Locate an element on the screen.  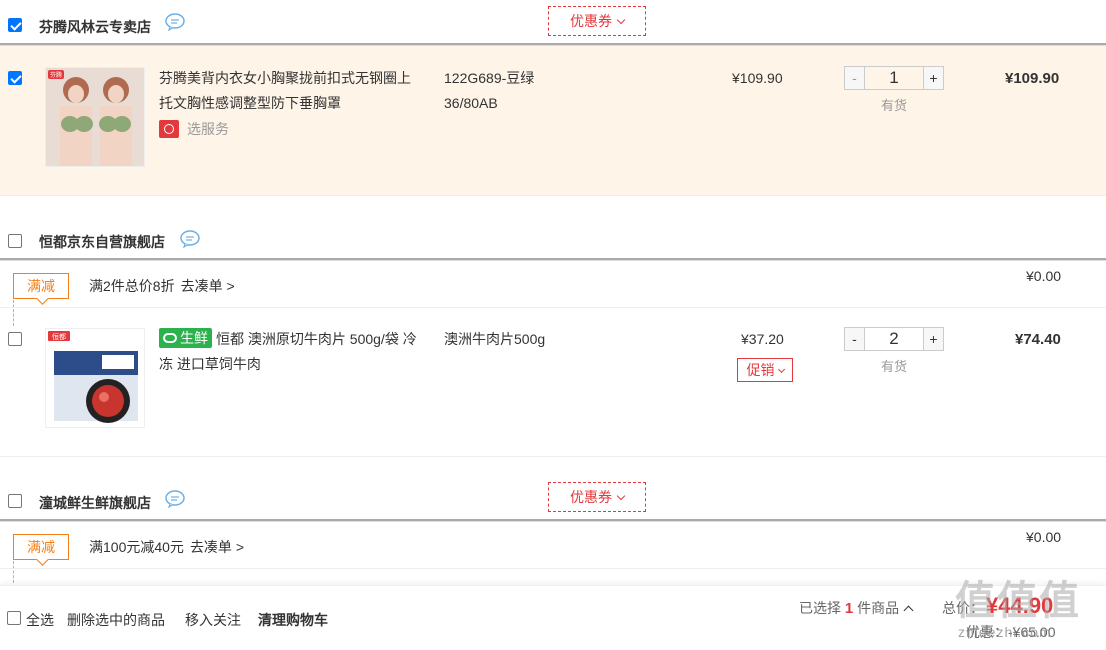
fresh-badge: 生鲜 is located at coordinates (185, 338).